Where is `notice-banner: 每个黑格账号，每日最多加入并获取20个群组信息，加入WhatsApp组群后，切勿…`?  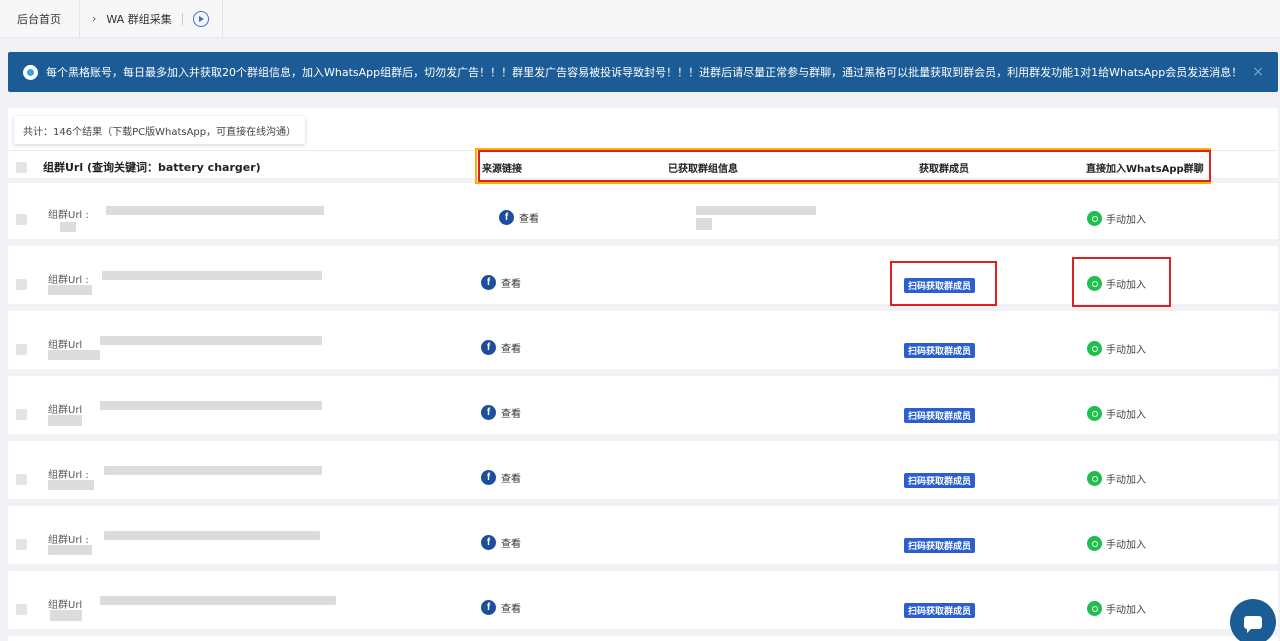 notice-banner: 每个黑格账号，每日最多加入并获取20个群组信息，加入WhatsApp组群后，切勿… is located at coordinates (643, 72).